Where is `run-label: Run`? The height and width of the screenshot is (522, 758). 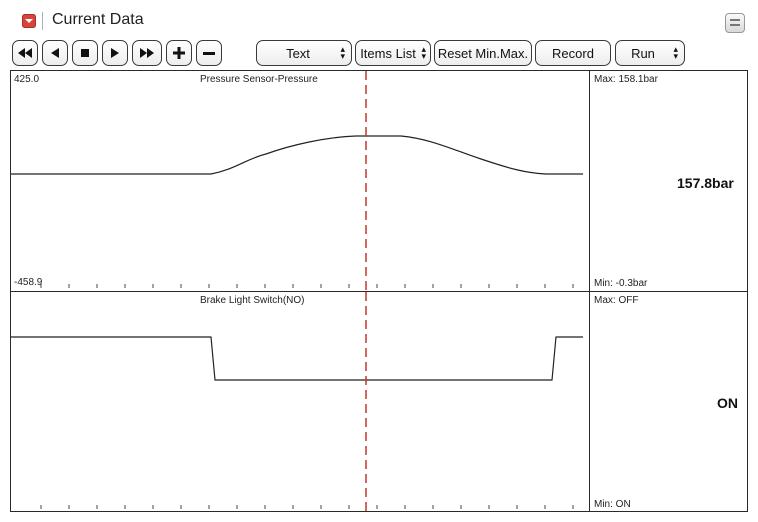 run-label: Run is located at coordinates (643, 53).